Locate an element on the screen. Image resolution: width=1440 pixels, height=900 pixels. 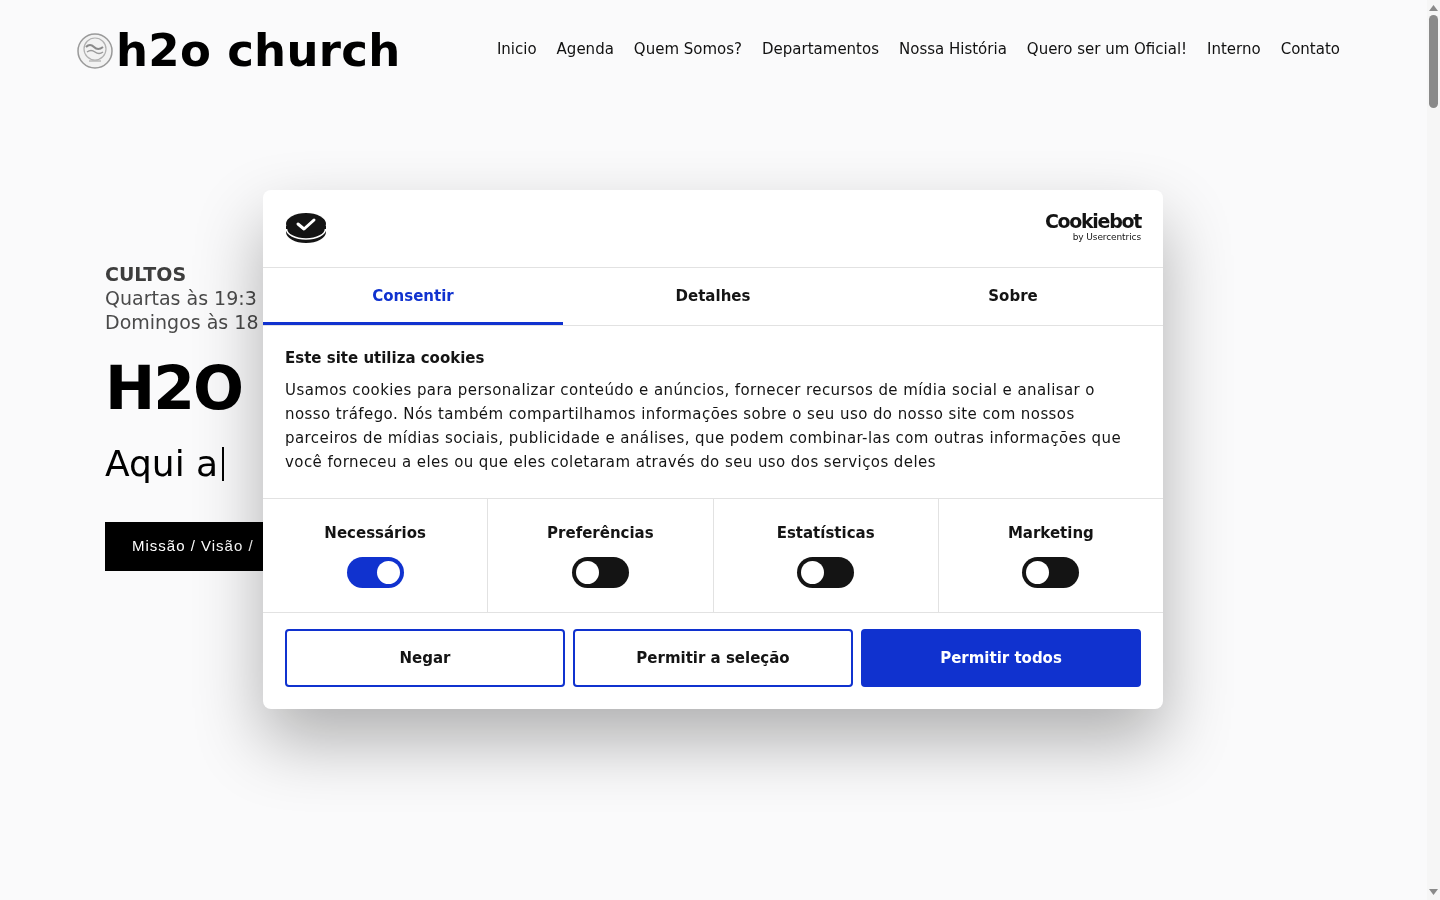
nav-link: Departamentos is located at coordinates (820, 49).